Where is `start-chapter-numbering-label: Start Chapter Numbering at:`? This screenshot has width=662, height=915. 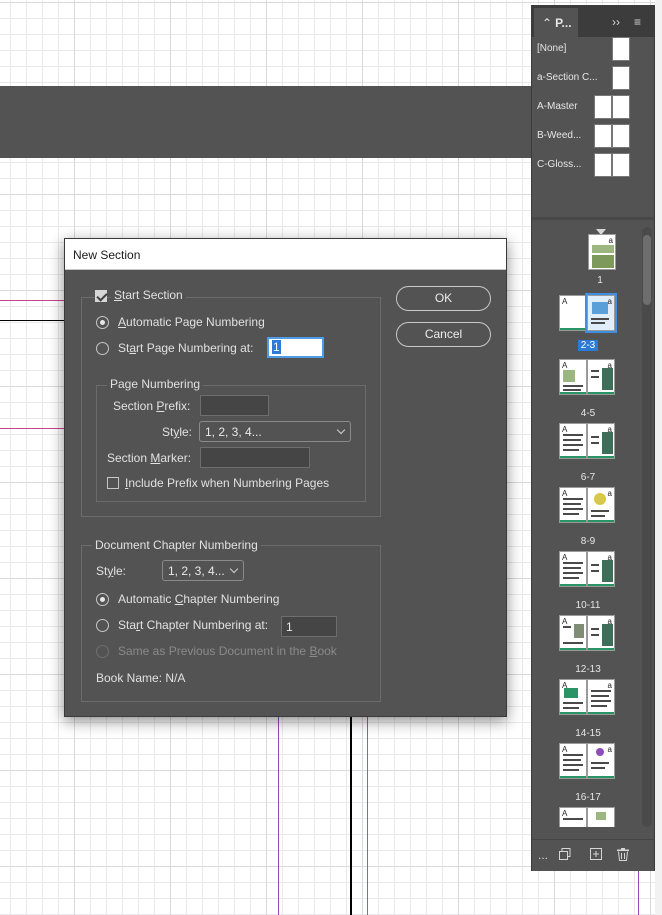 start-chapter-numbering-label: Start Chapter Numbering at: is located at coordinates (193, 625).